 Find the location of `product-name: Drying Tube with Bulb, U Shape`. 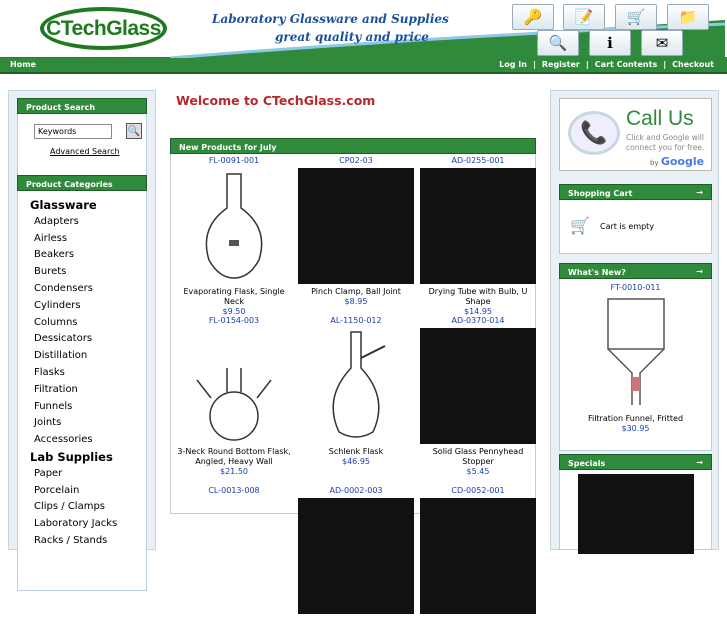

product-name: Drying Tube with Bulb, U Shape is located at coordinates (478, 297).